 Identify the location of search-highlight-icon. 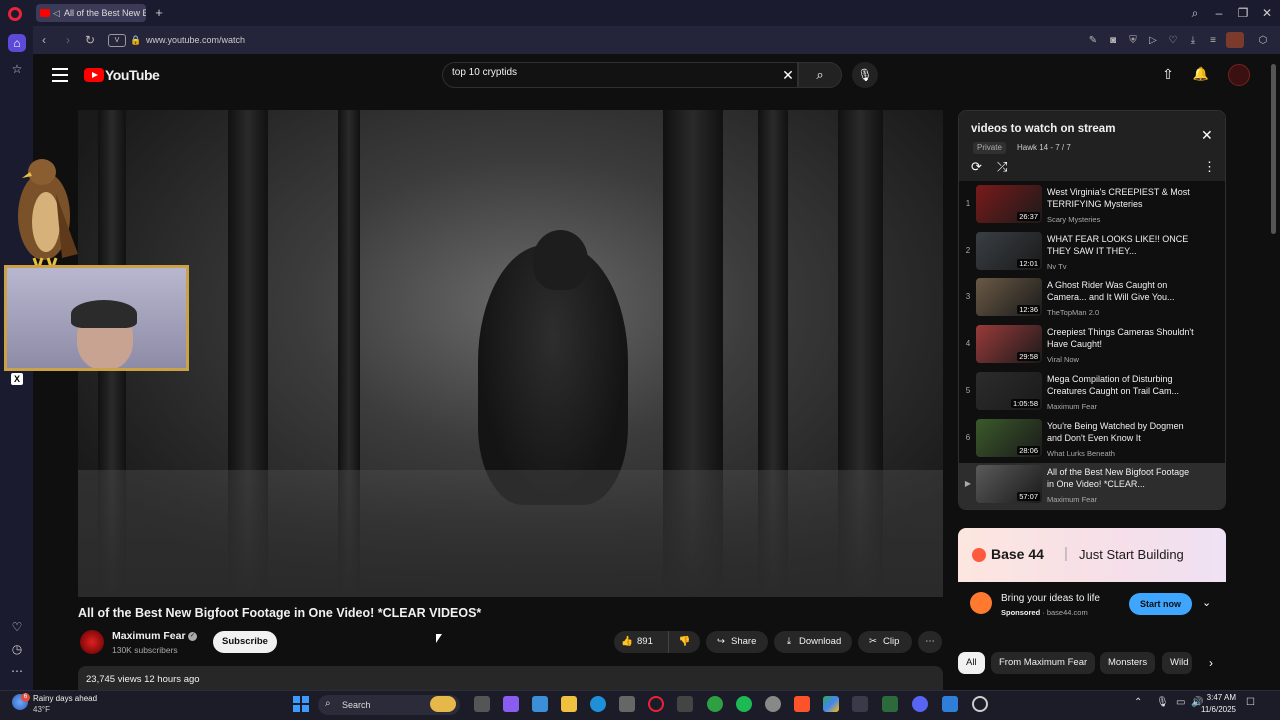
(443, 704).